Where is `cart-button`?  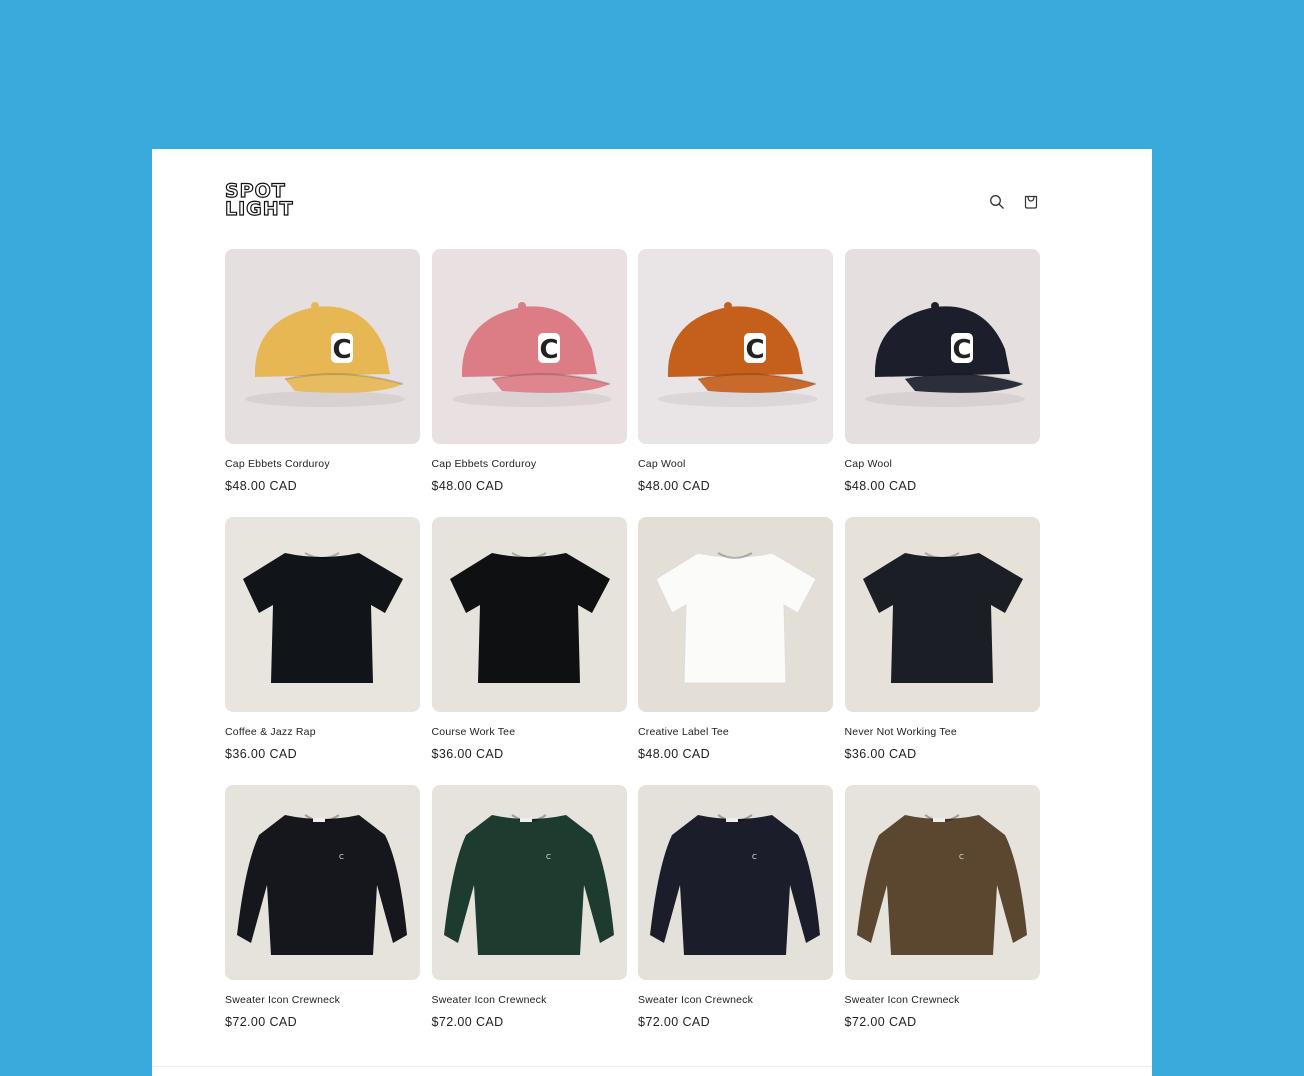 cart-button is located at coordinates (1031, 202).